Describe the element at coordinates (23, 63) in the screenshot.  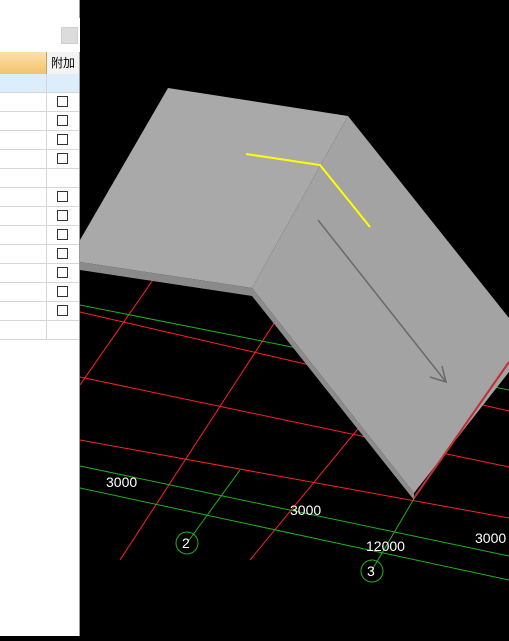
I see `property-name-column-header` at that location.